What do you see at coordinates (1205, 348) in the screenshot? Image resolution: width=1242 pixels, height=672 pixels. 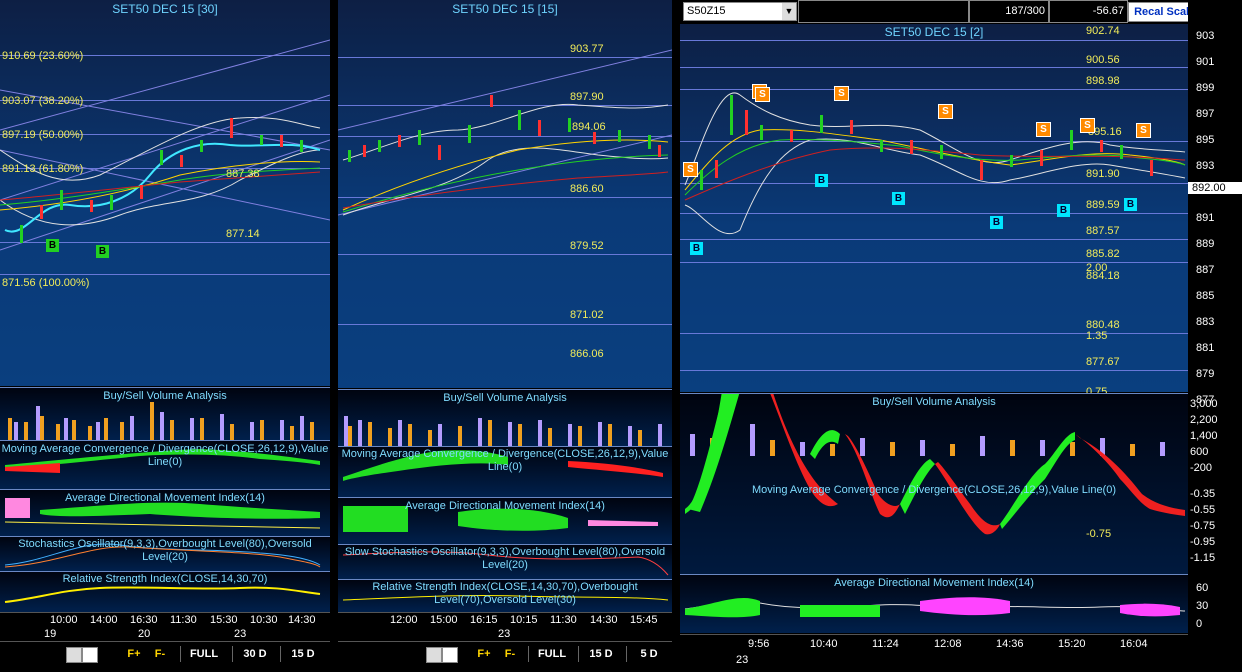 I see `price-tick: 881` at bounding box center [1205, 348].